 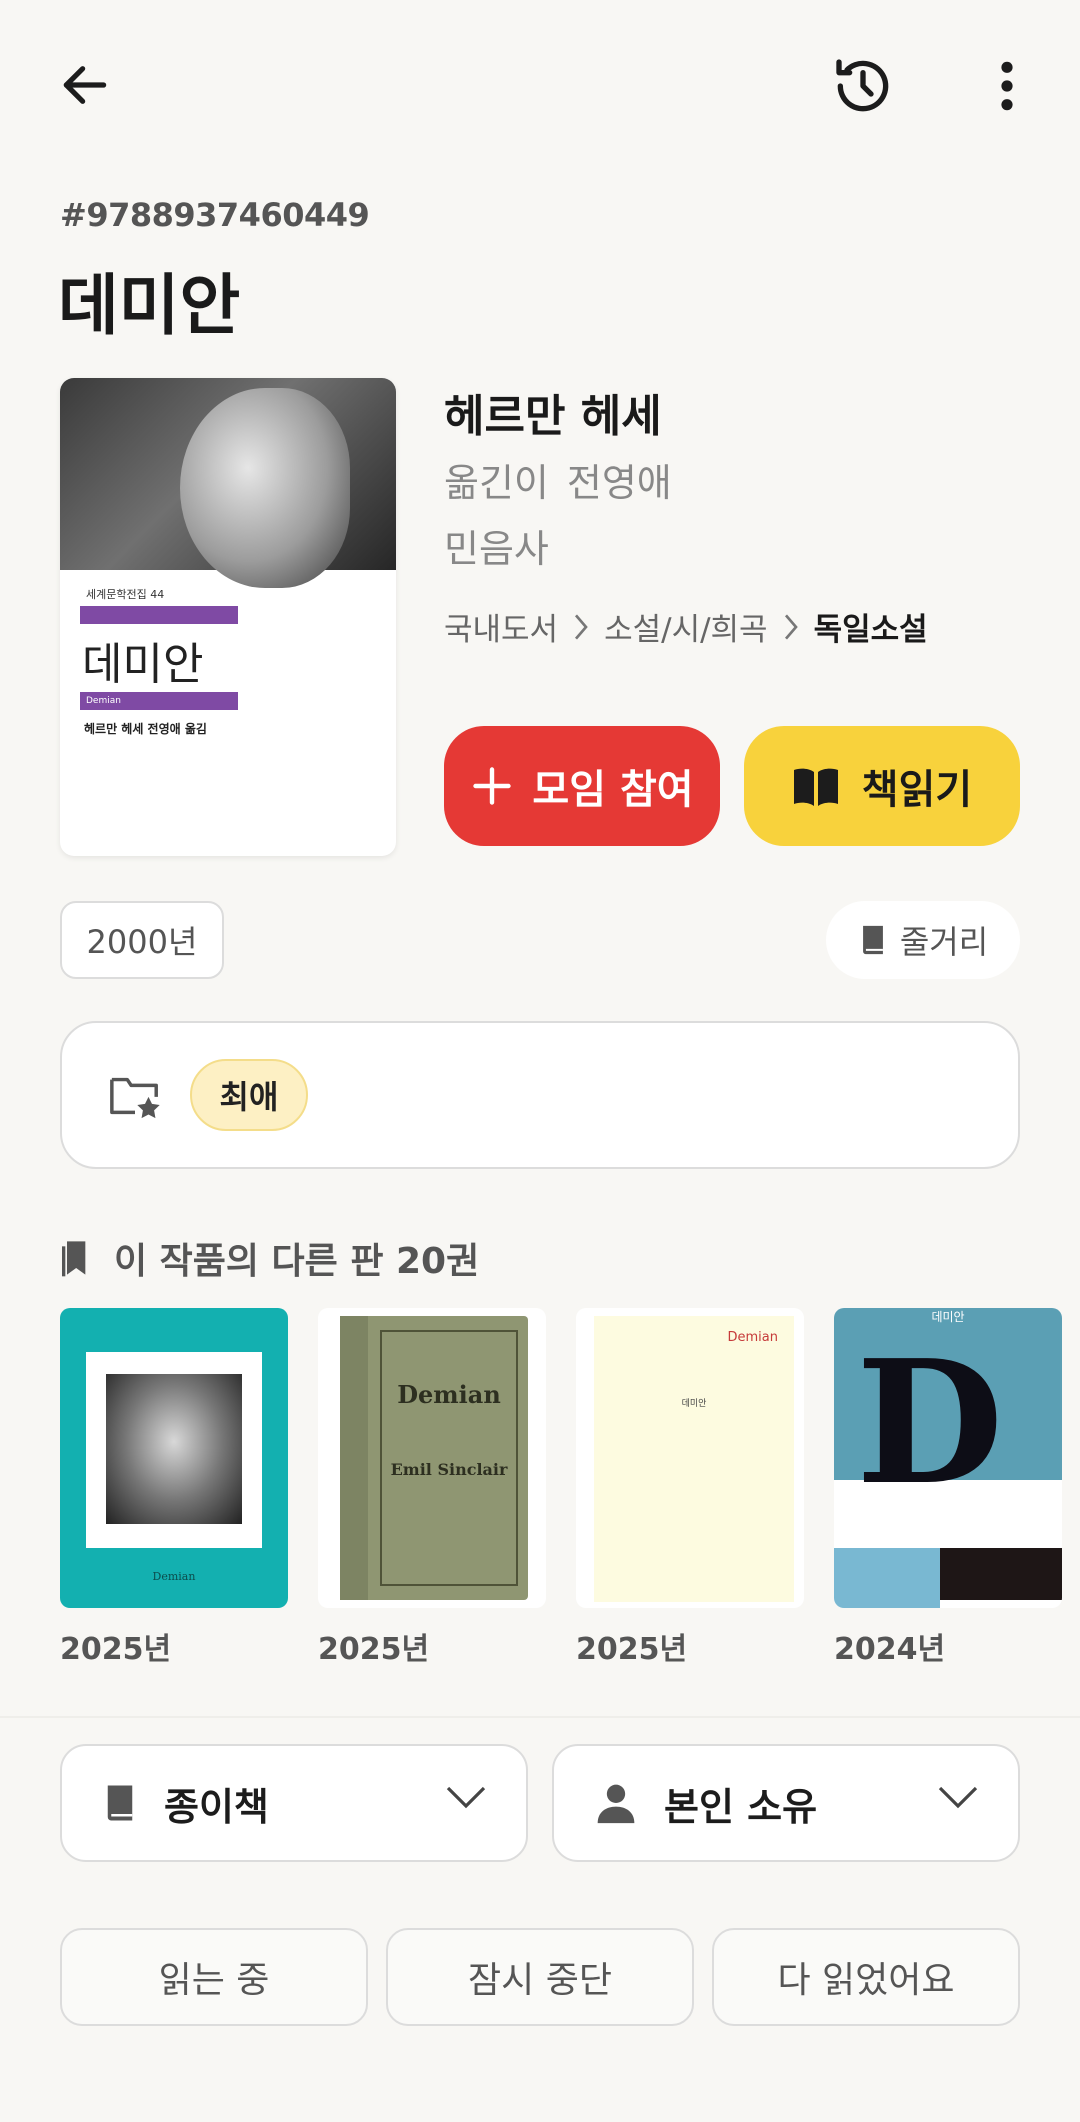 What do you see at coordinates (294, 1803) in the screenshot?
I see `format-select: 종이책` at bounding box center [294, 1803].